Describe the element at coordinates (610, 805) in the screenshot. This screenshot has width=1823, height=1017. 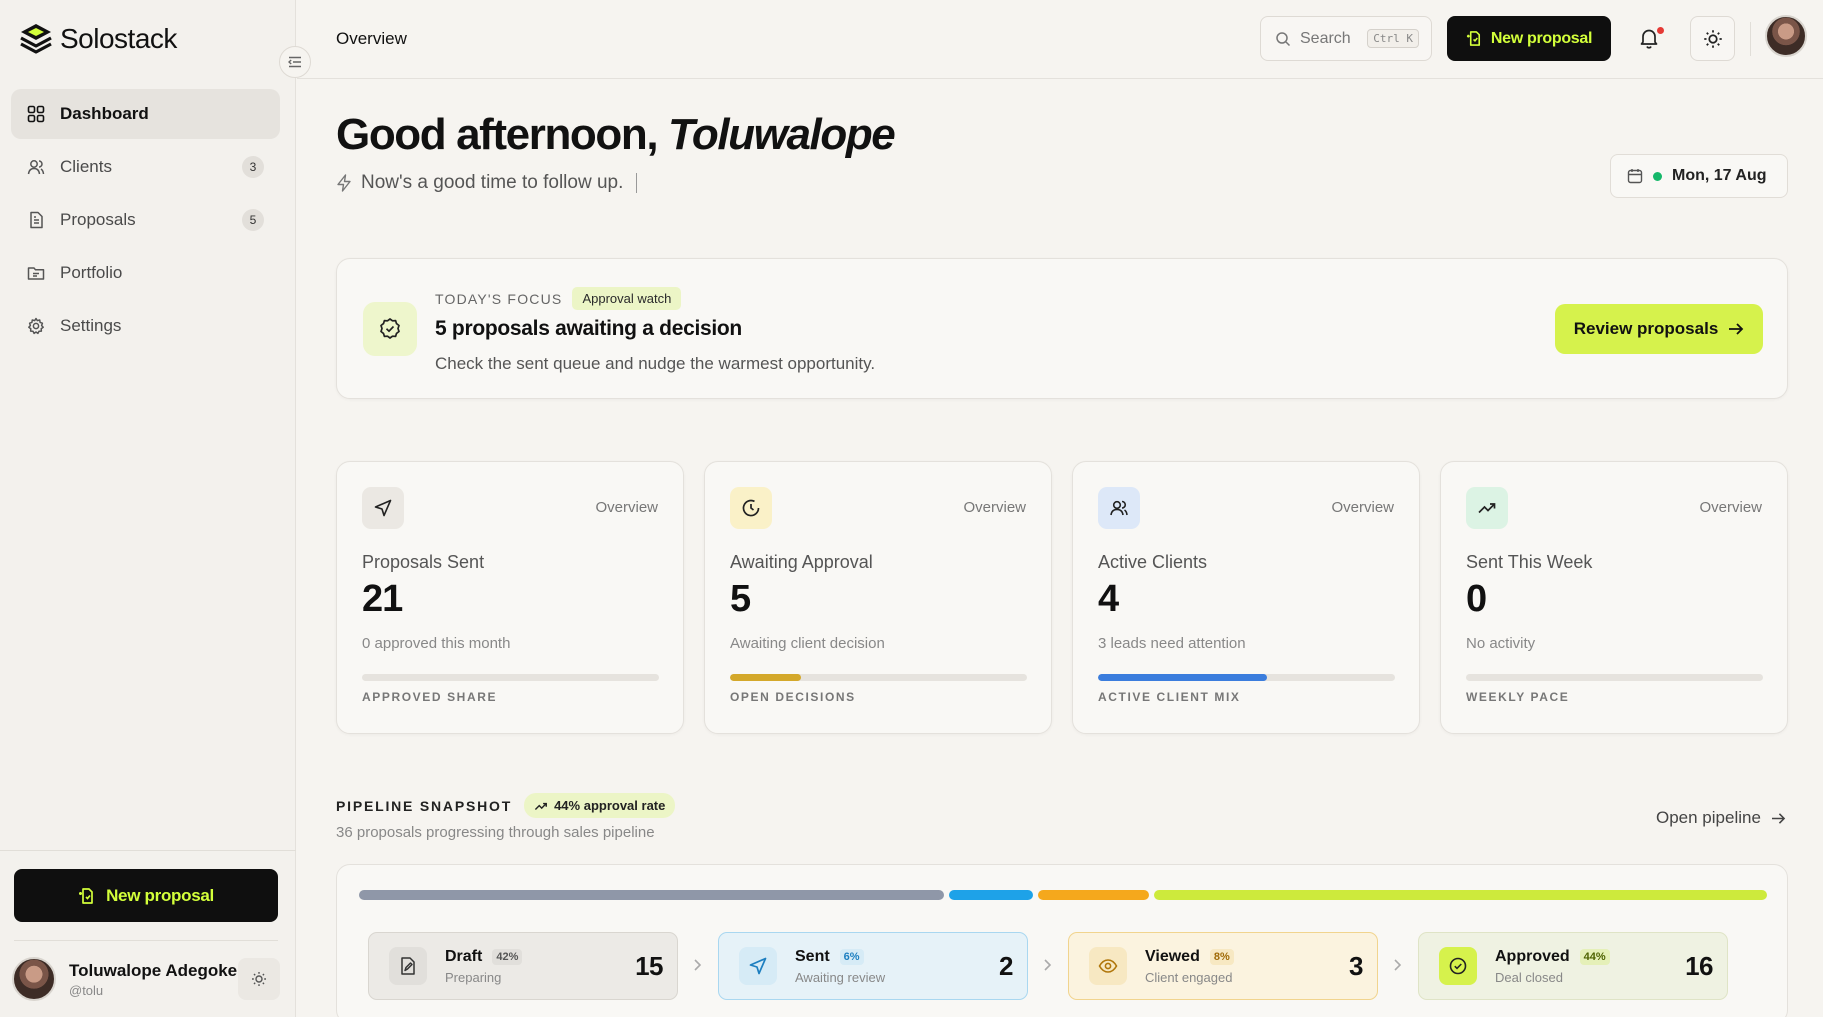
I see `approval-rate-text: 44% approval rate` at that location.